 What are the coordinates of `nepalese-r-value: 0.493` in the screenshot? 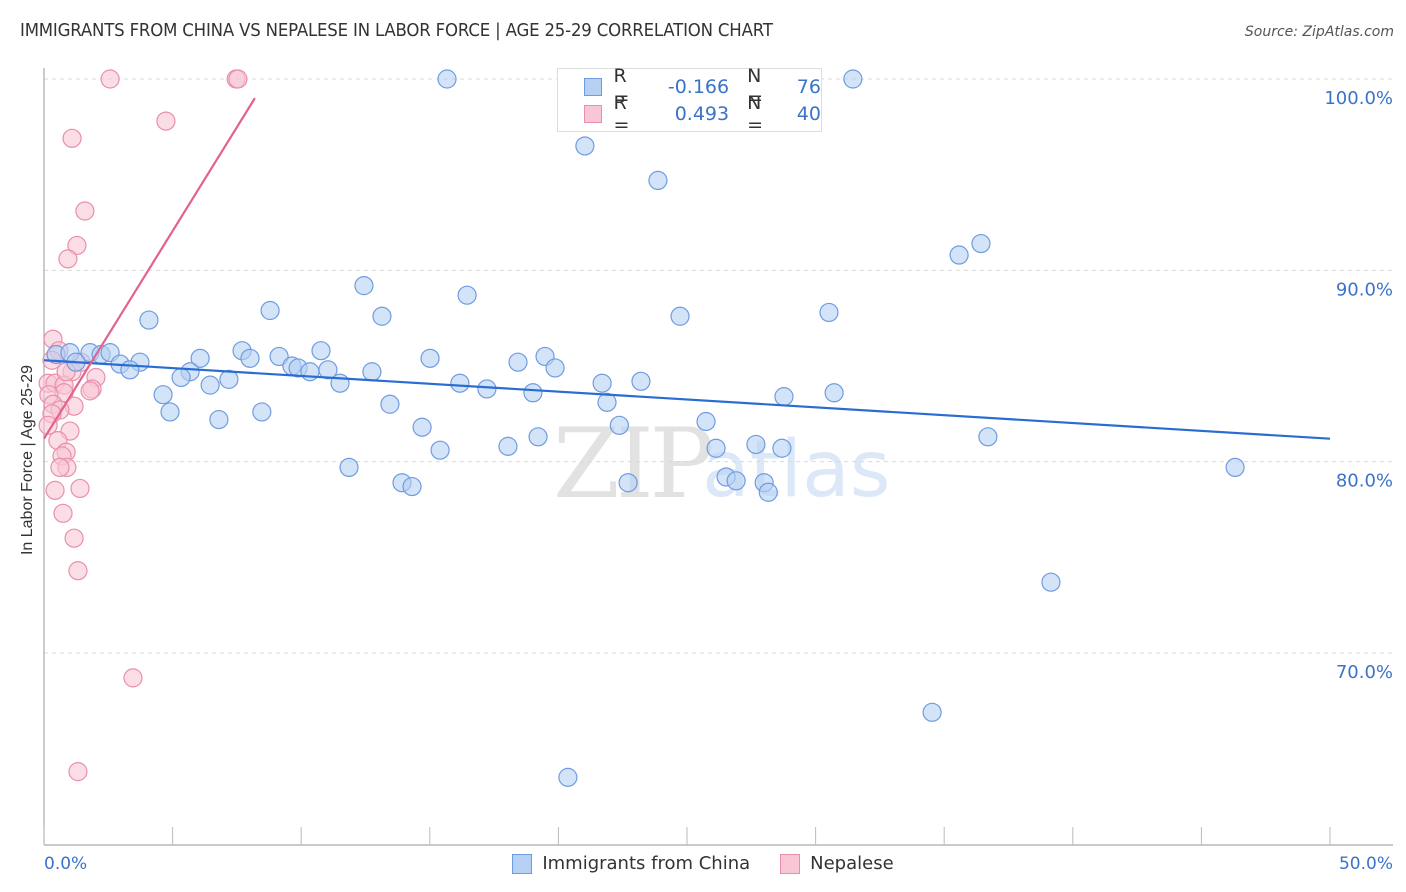 It's located at (702, 114).